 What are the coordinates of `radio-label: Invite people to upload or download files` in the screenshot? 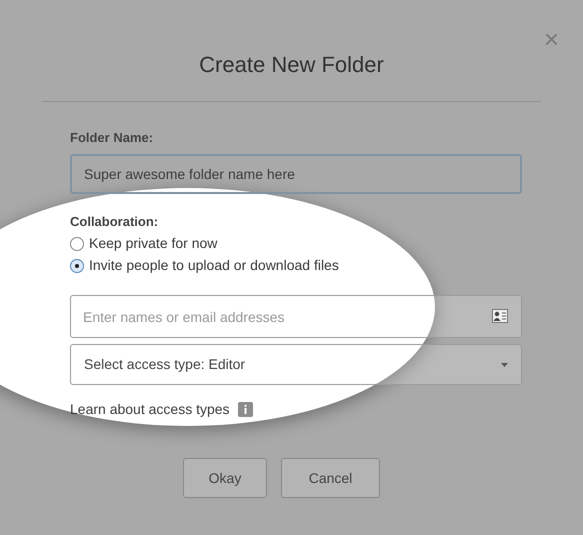 It's located at (214, 265).